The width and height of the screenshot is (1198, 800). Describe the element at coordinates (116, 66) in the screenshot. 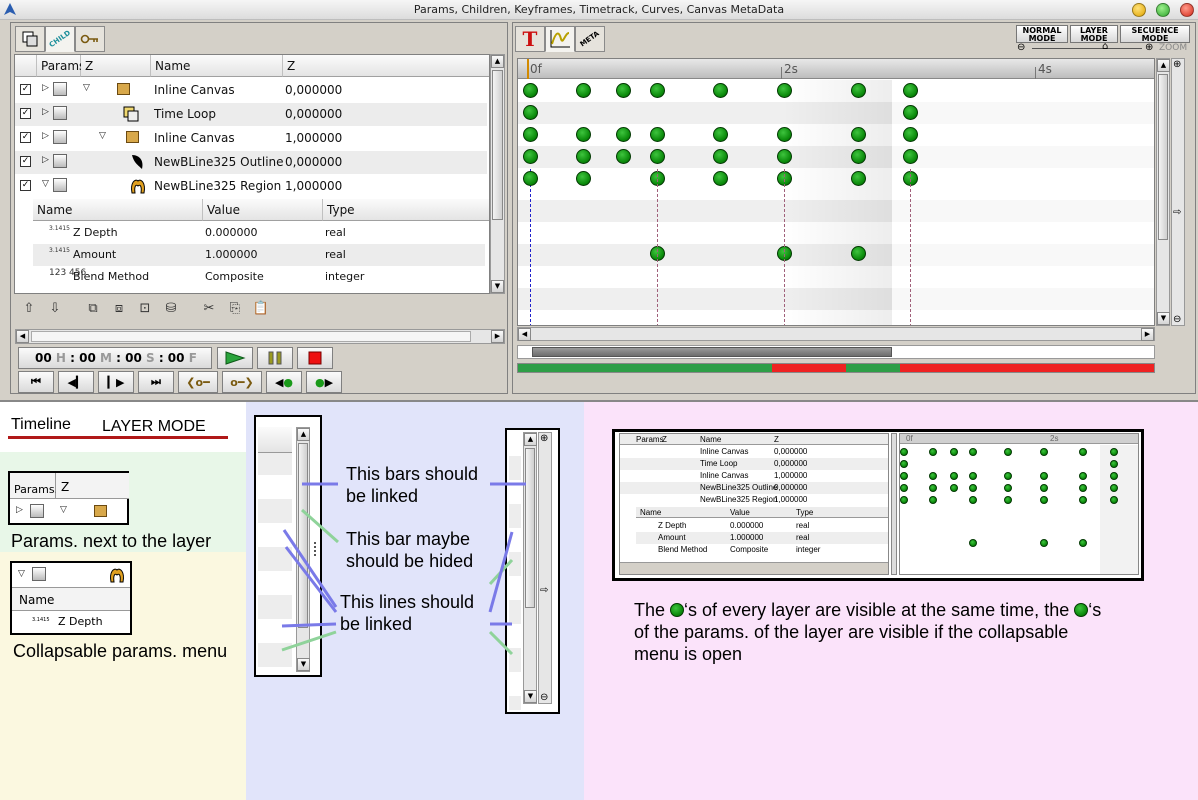

I see `header-z-short: Z` at that location.